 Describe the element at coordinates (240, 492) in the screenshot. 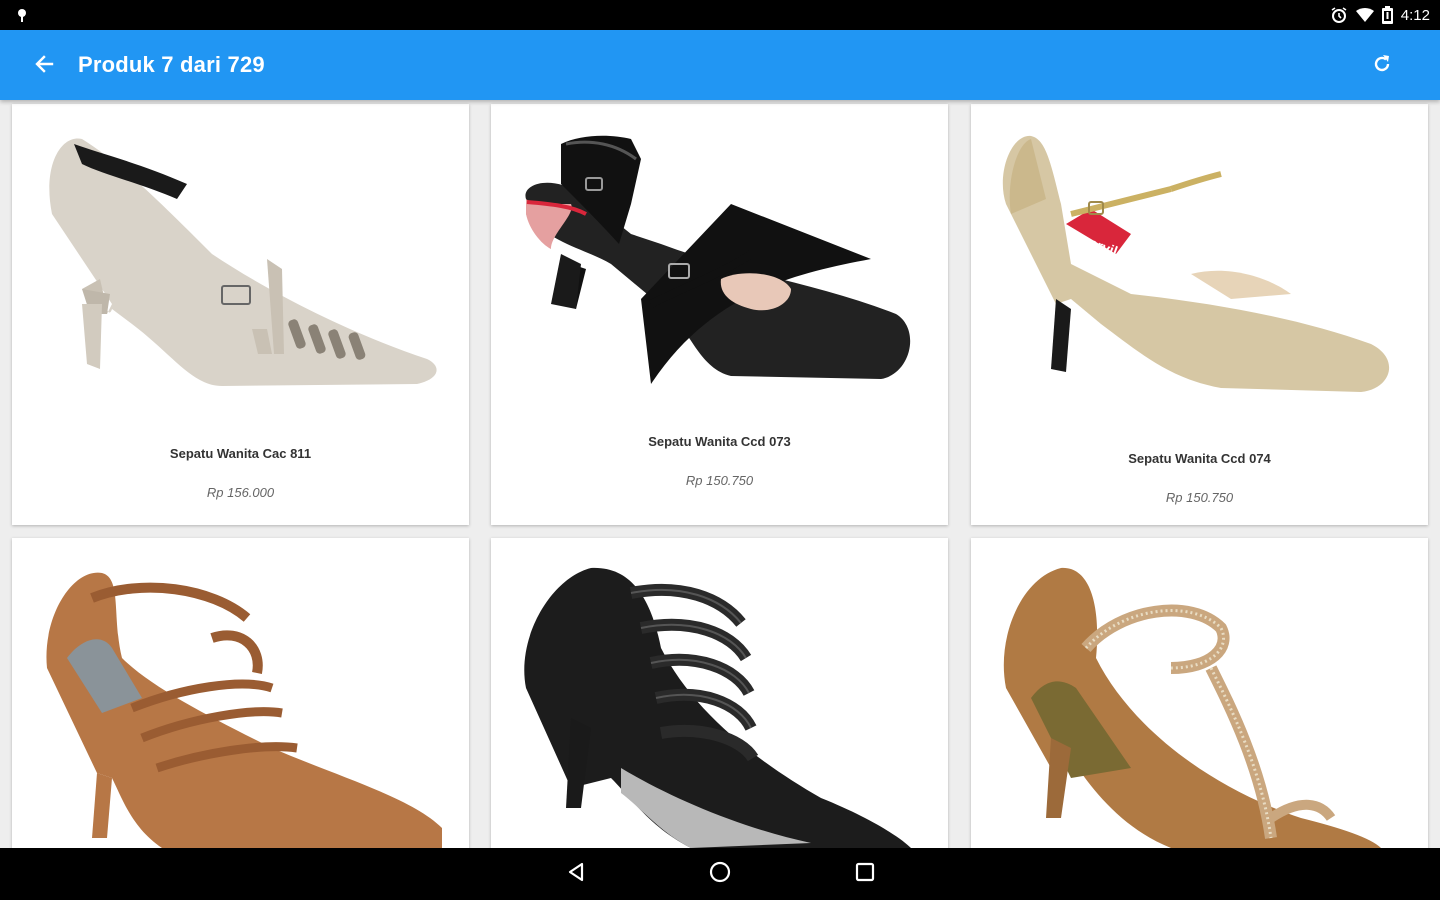

I see `product-price: Rp 156.000` at that location.